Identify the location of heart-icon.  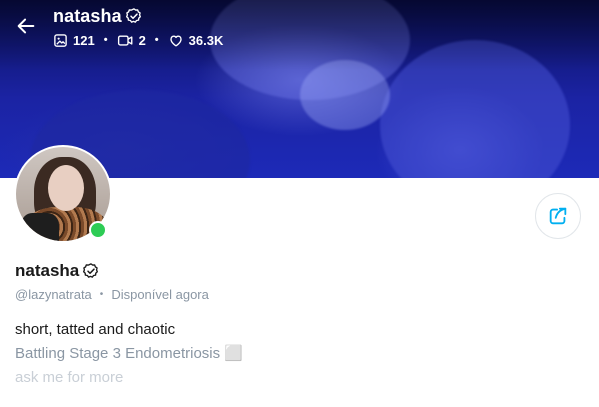
(175, 40).